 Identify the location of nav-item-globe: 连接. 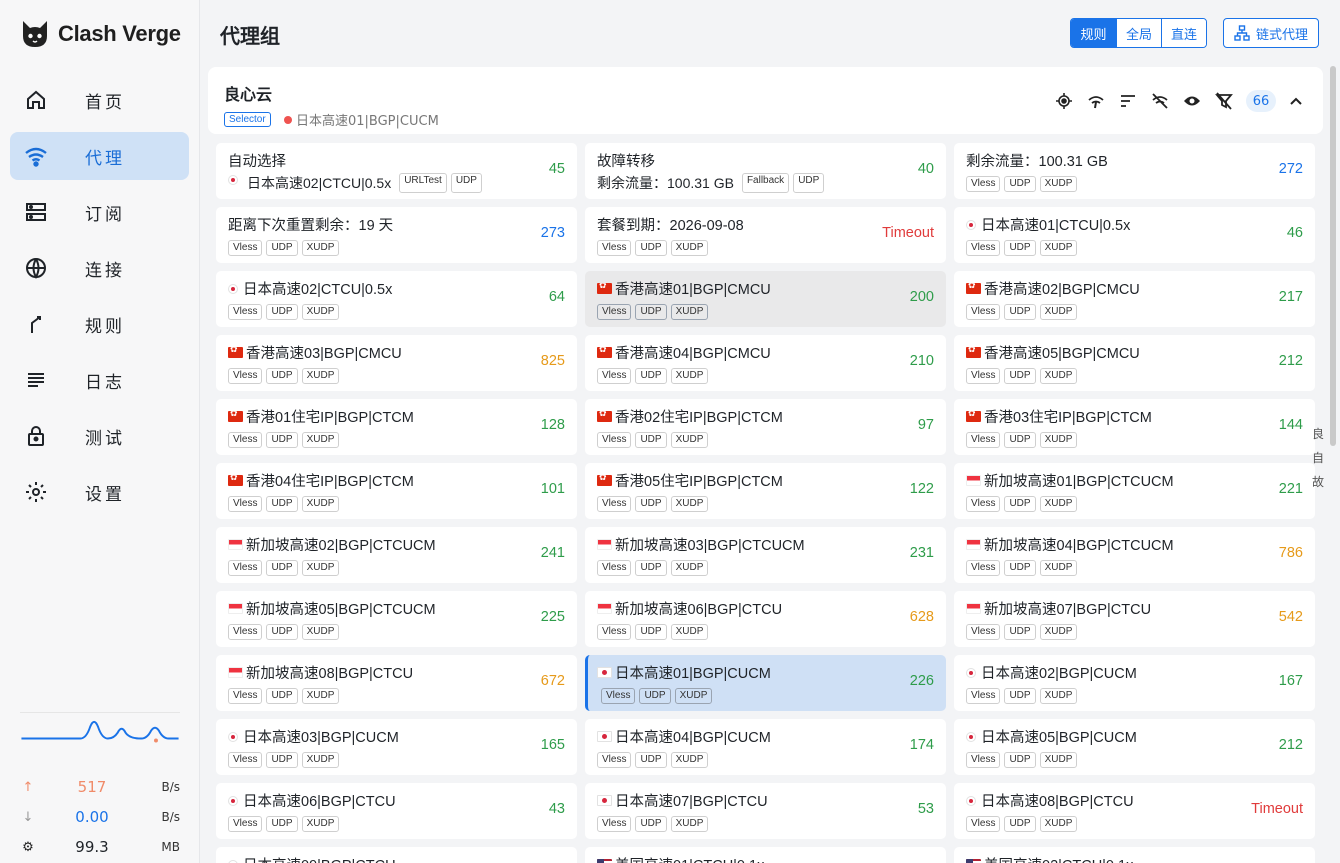
(99, 268).